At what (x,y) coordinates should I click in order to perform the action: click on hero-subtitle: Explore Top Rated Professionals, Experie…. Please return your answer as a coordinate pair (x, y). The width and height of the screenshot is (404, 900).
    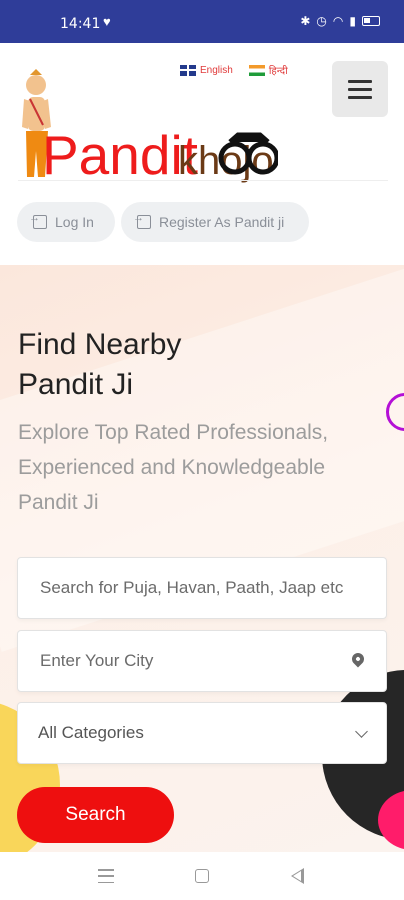
    Looking at the image, I should click on (198, 467).